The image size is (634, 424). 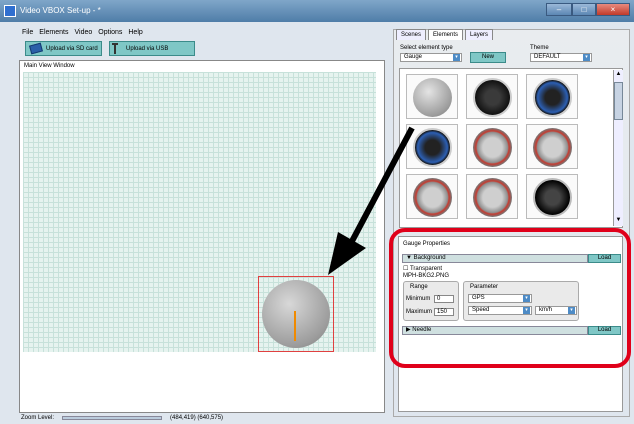 I want to click on panel-tabs: Scenes Elements Layers, so click(x=445, y=34).